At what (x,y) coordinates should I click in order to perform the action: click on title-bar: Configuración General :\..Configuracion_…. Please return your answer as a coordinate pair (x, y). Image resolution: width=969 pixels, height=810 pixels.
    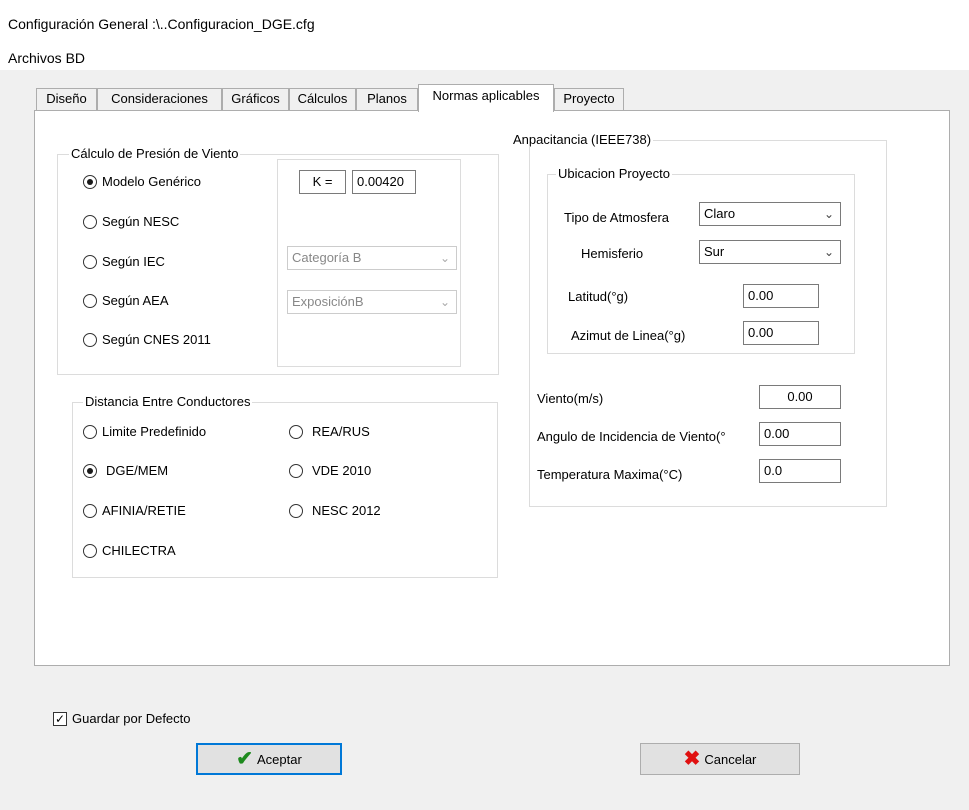
    Looking at the image, I should click on (484, 21).